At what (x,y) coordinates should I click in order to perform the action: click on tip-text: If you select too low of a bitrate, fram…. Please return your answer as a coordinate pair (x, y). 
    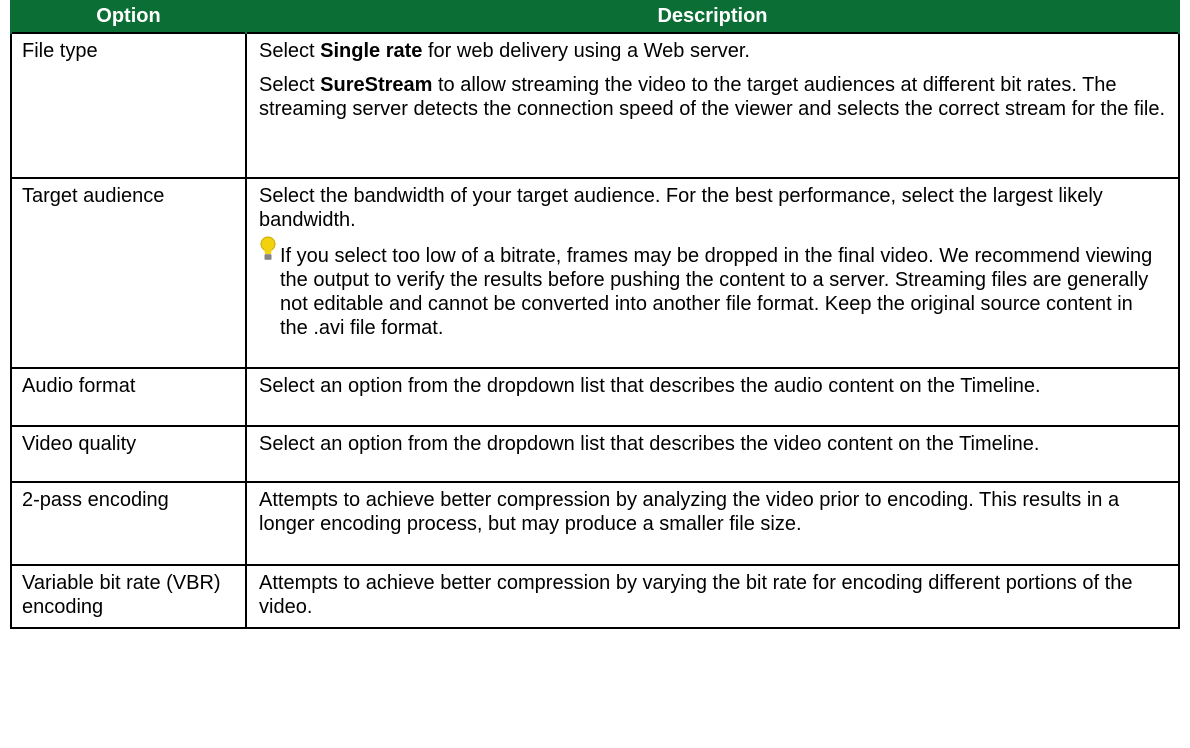
    Looking at the image, I should click on (716, 292).